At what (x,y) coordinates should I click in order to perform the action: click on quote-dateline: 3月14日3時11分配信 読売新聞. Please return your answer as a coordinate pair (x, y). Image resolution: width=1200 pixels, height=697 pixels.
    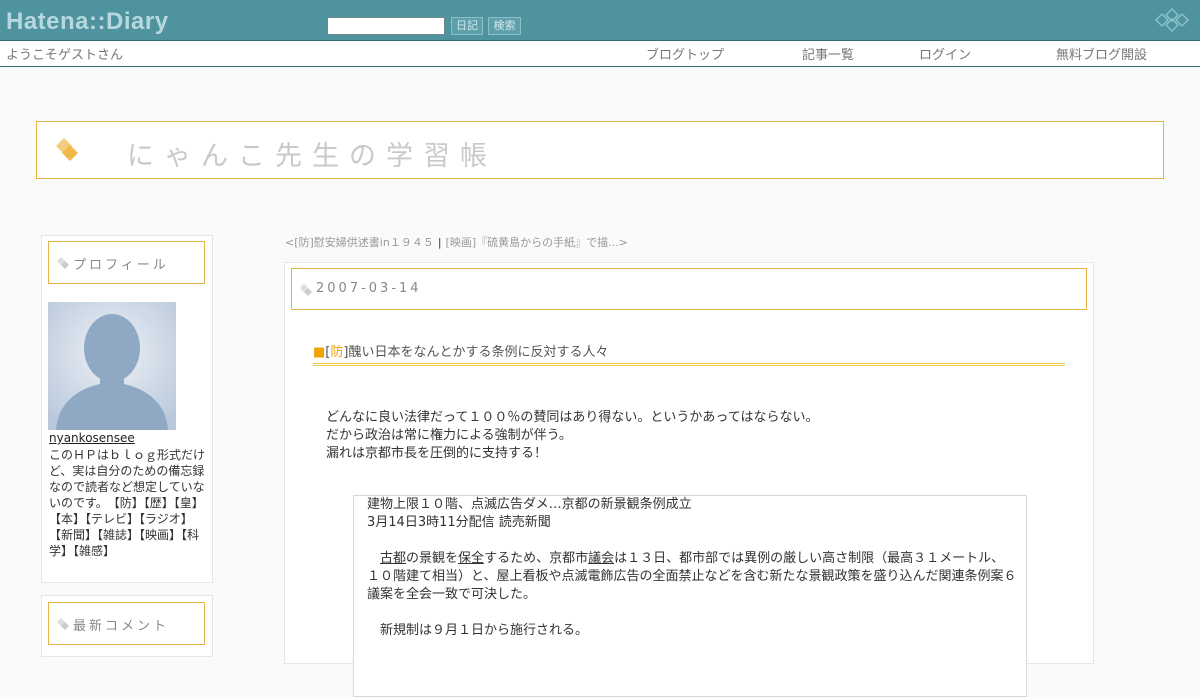
    Looking at the image, I should click on (459, 522).